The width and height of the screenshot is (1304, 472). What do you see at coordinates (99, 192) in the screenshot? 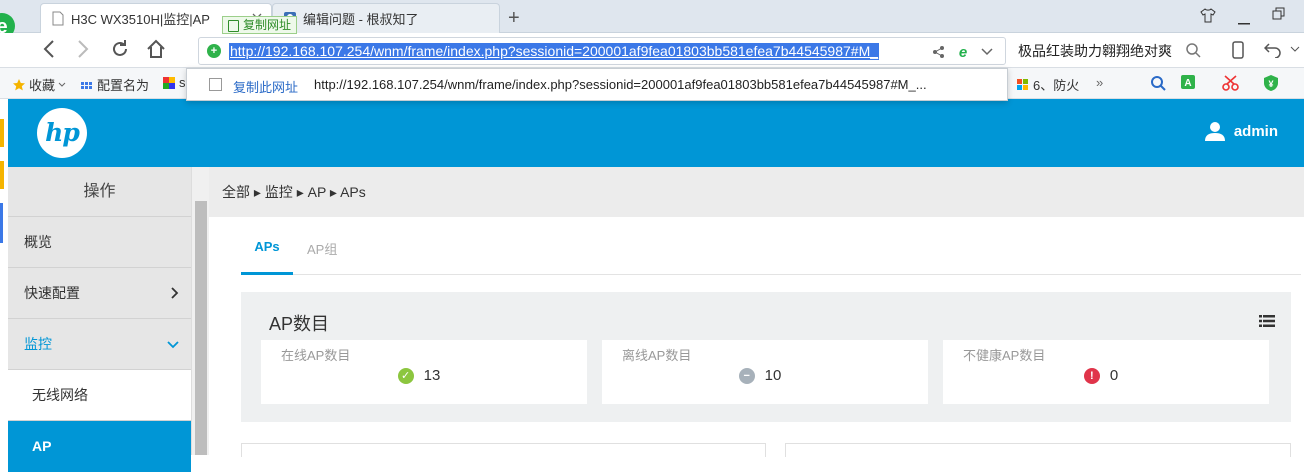
I see `sidebar-header: 操作` at bounding box center [99, 192].